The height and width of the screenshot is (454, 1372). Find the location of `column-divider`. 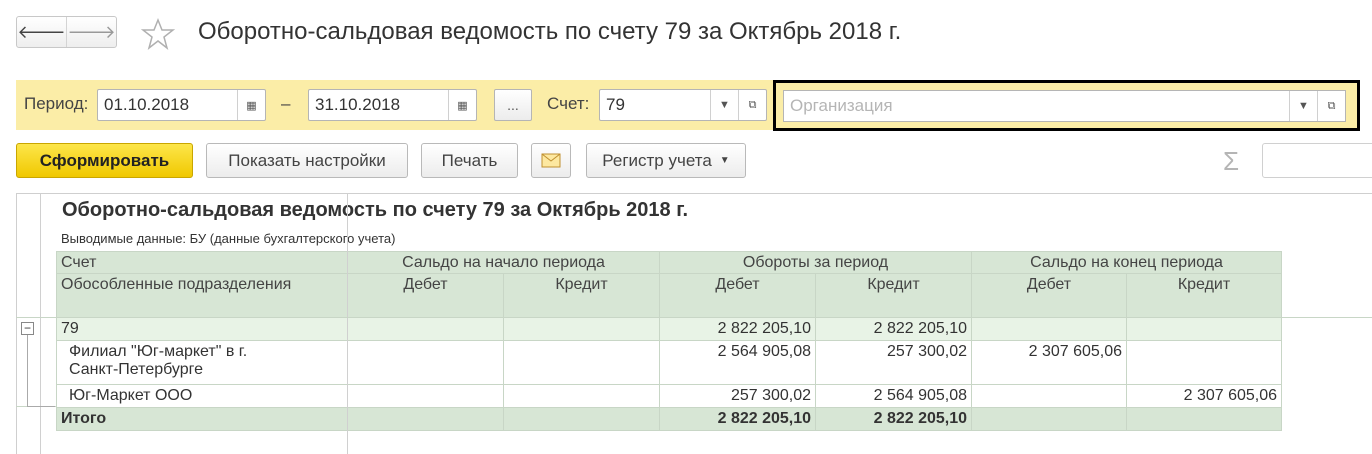

column-divider is located at coordinates (347, 323).